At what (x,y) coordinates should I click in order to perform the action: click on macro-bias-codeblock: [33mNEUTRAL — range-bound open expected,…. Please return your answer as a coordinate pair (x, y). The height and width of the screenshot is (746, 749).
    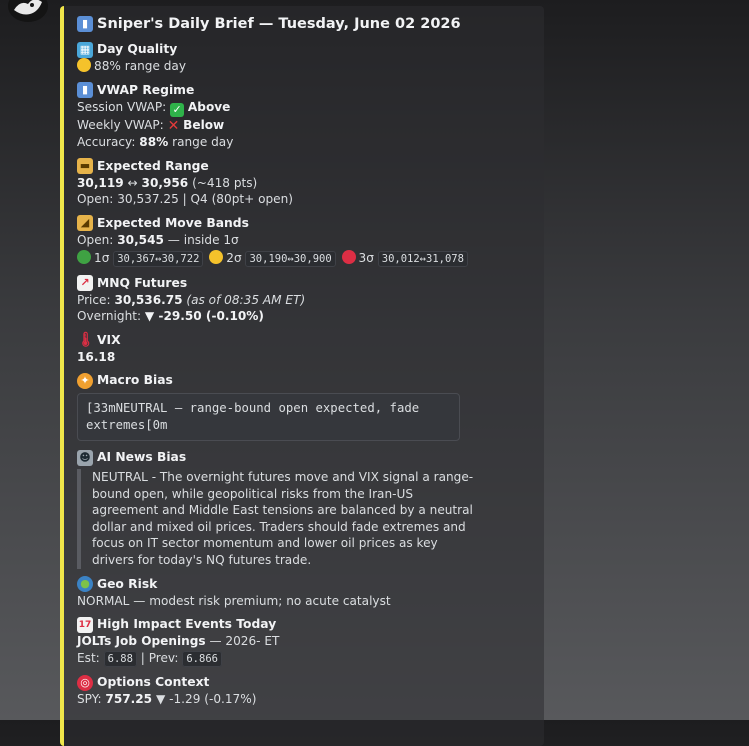
    Looking at the image, I should click on (268, 417).